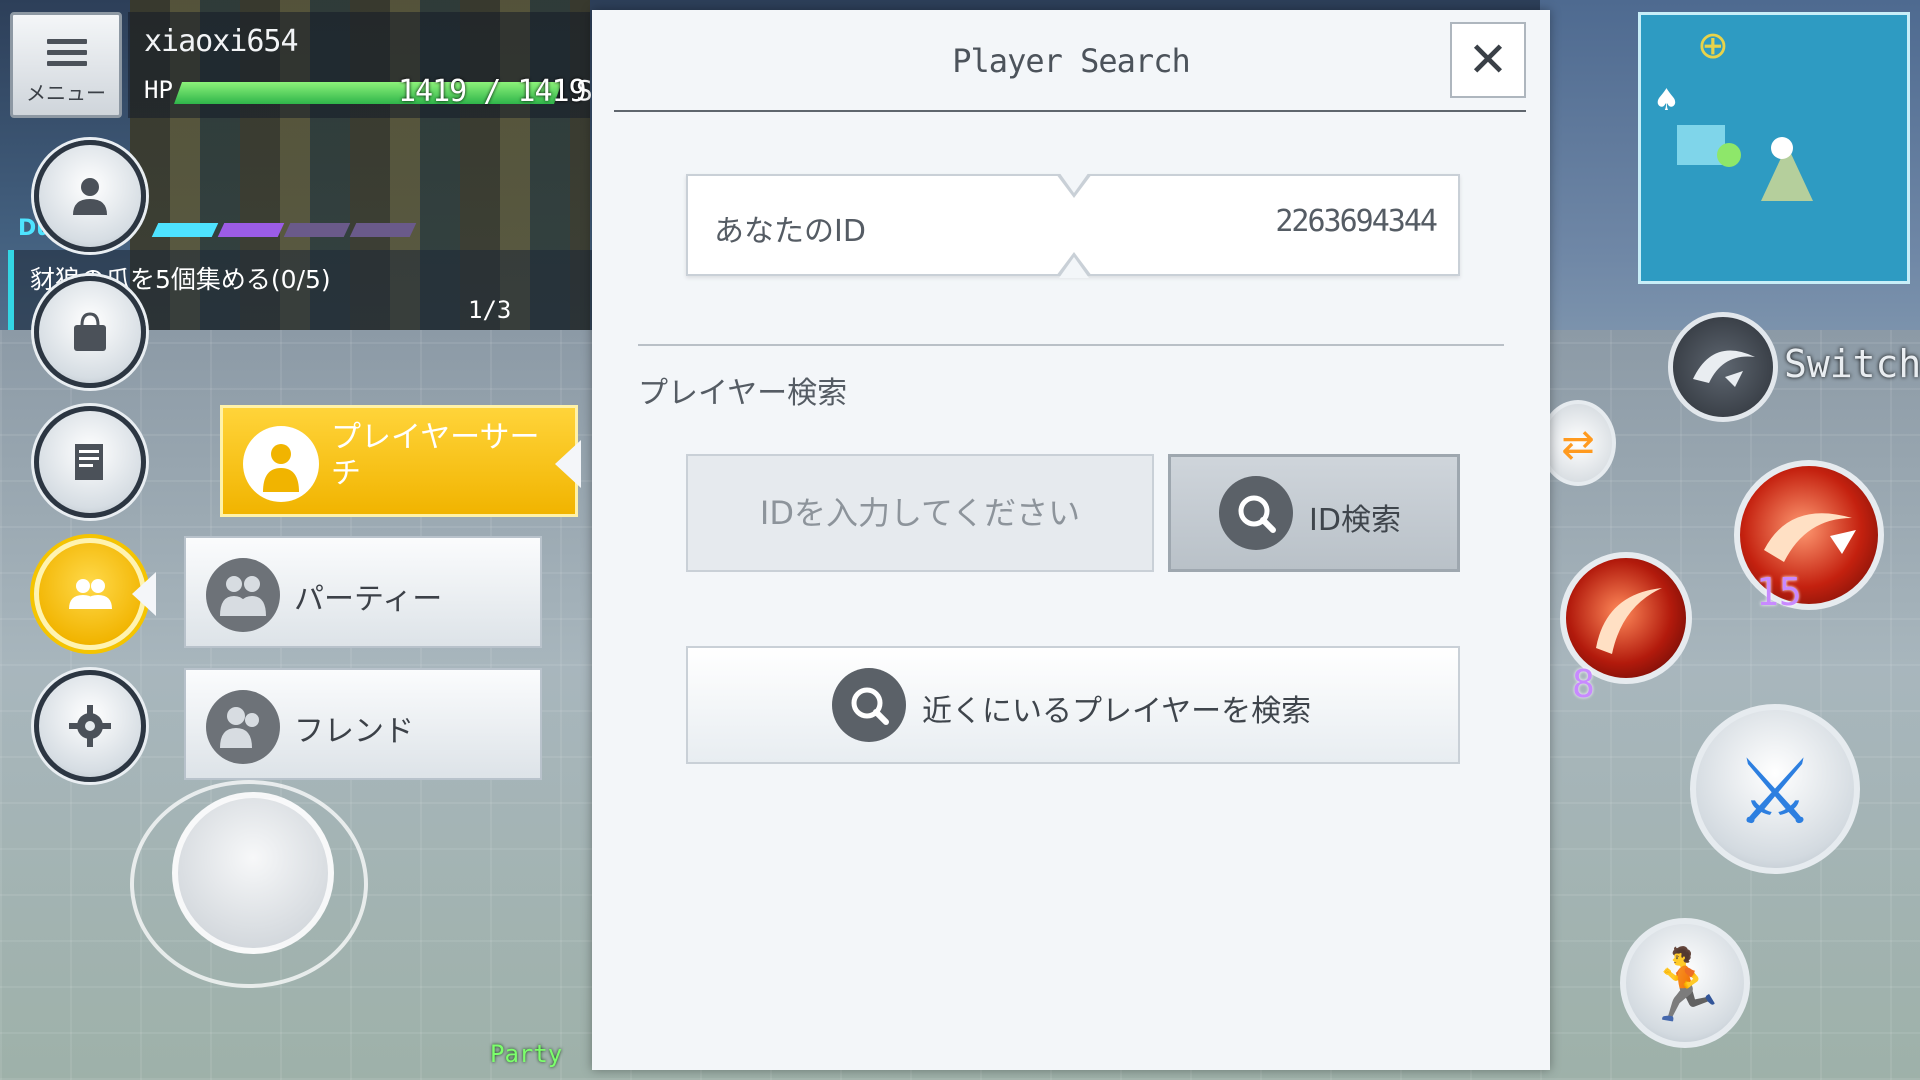 Image resolution: width=1920 pixels, height=1080 pixels. What do you see at coordinates (1713, 45) in the screenshot?
I see `target-marker-icon: ⊕` at bounding box center [1713, 45].